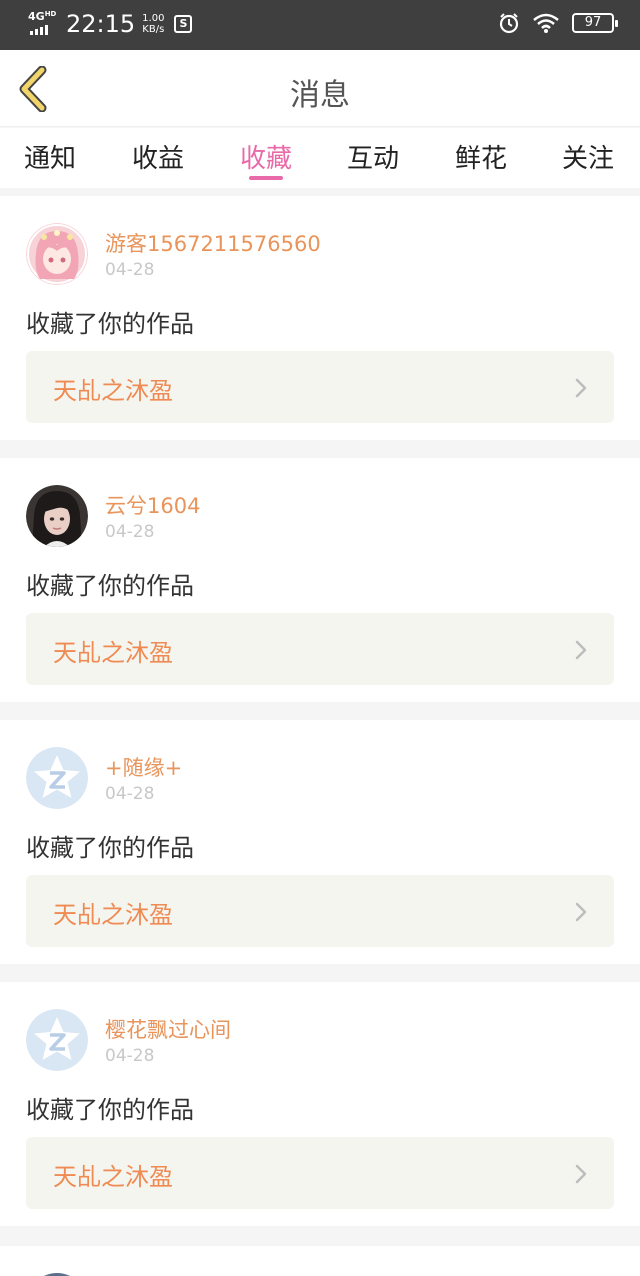 The image size is (640, 1276). I want to click on alarm-icon, so click(509, 23).